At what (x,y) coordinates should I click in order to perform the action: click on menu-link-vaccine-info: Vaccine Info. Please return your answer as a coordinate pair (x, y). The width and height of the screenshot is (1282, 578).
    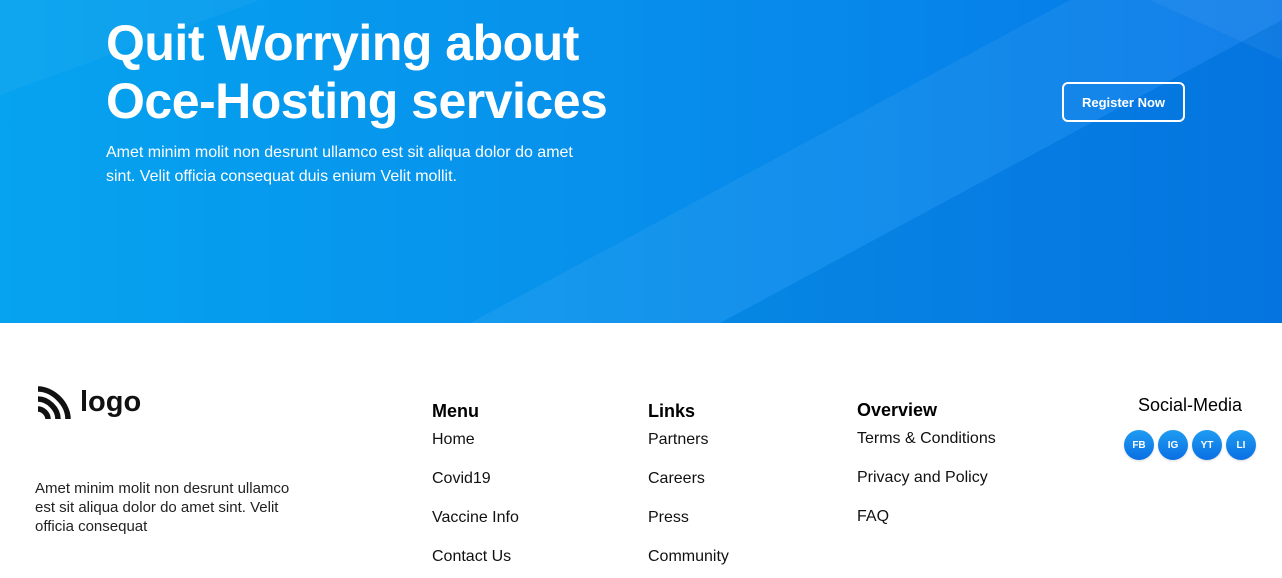
    Looking at the image, I should click on (475, 518).